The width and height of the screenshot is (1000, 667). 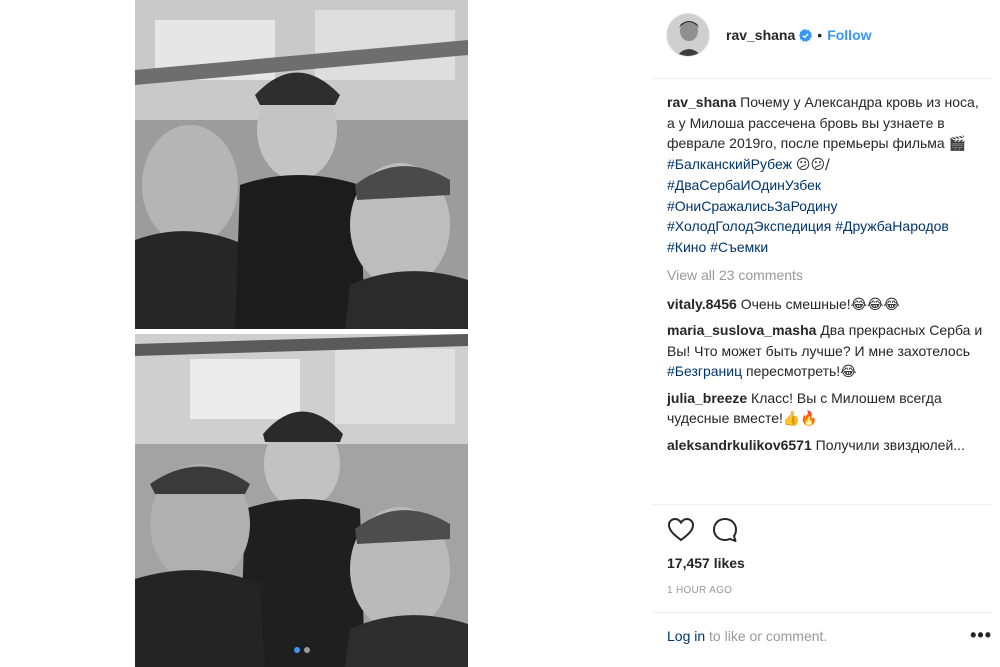 I want to click on comment-item: vitaly.8456 Очень смешные!😂😂😂, so click(x=827, y=304).